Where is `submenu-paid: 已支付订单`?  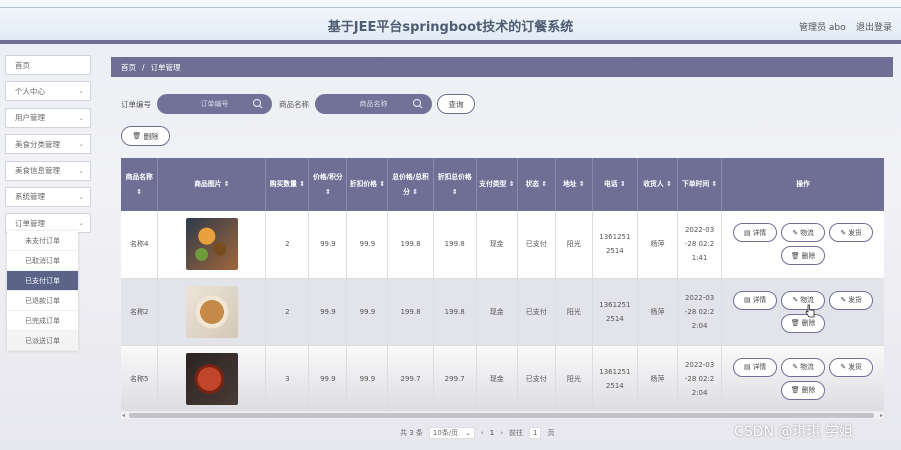
submenu-paid: 已支付订单 is located at coordinates (42, 281).